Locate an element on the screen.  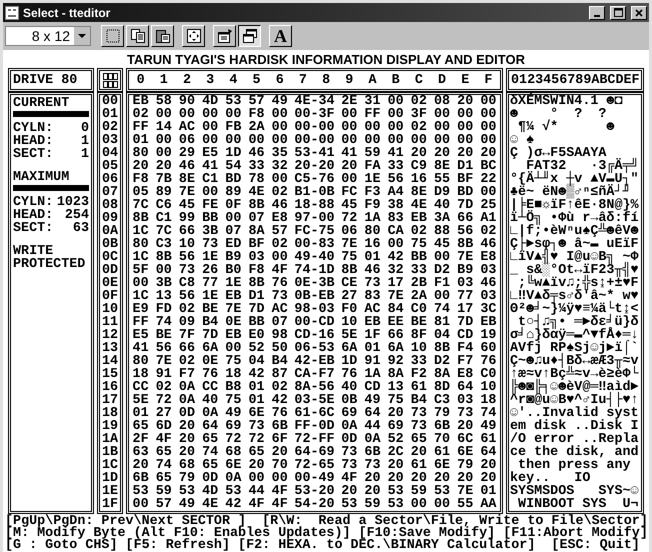
hex-byte: CC is located at coordinates (140, 387).